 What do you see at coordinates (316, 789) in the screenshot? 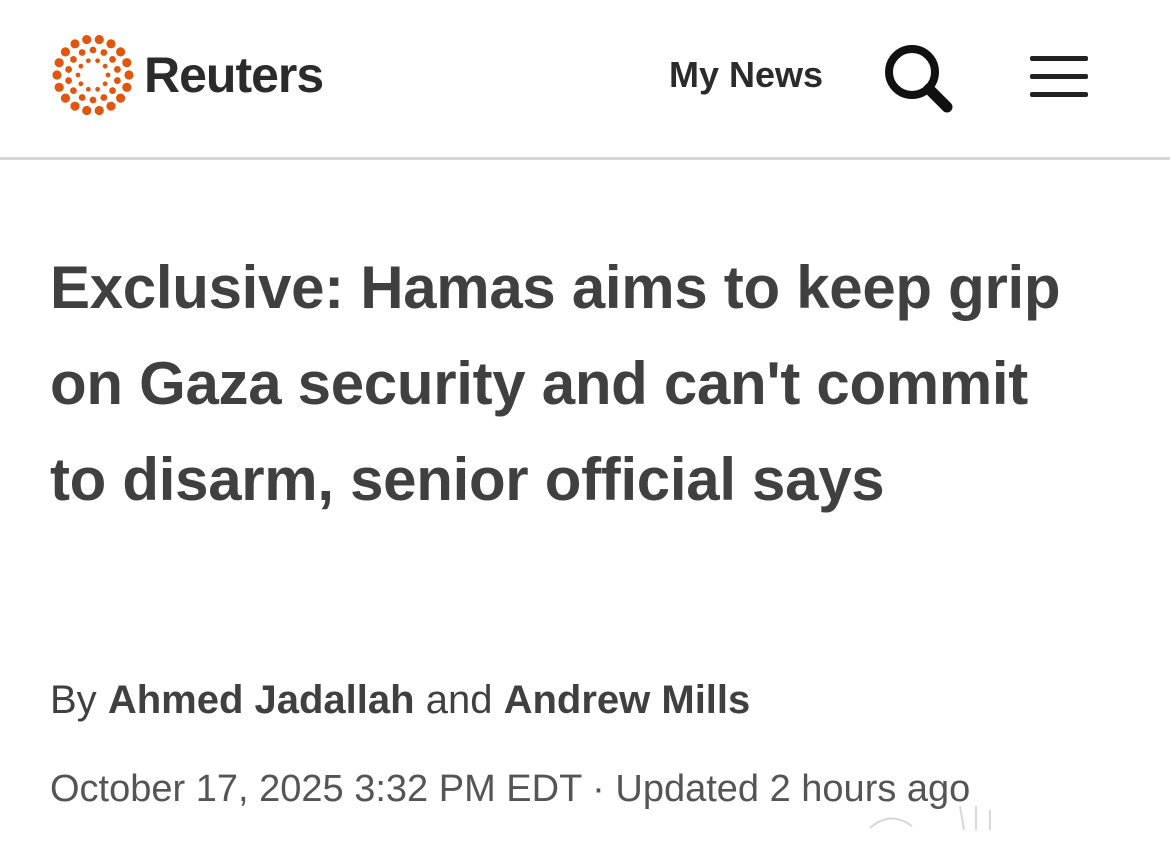
I see `published-date: October 17, 2025 3:32 PM EDT` at bounding box center [316, 789].